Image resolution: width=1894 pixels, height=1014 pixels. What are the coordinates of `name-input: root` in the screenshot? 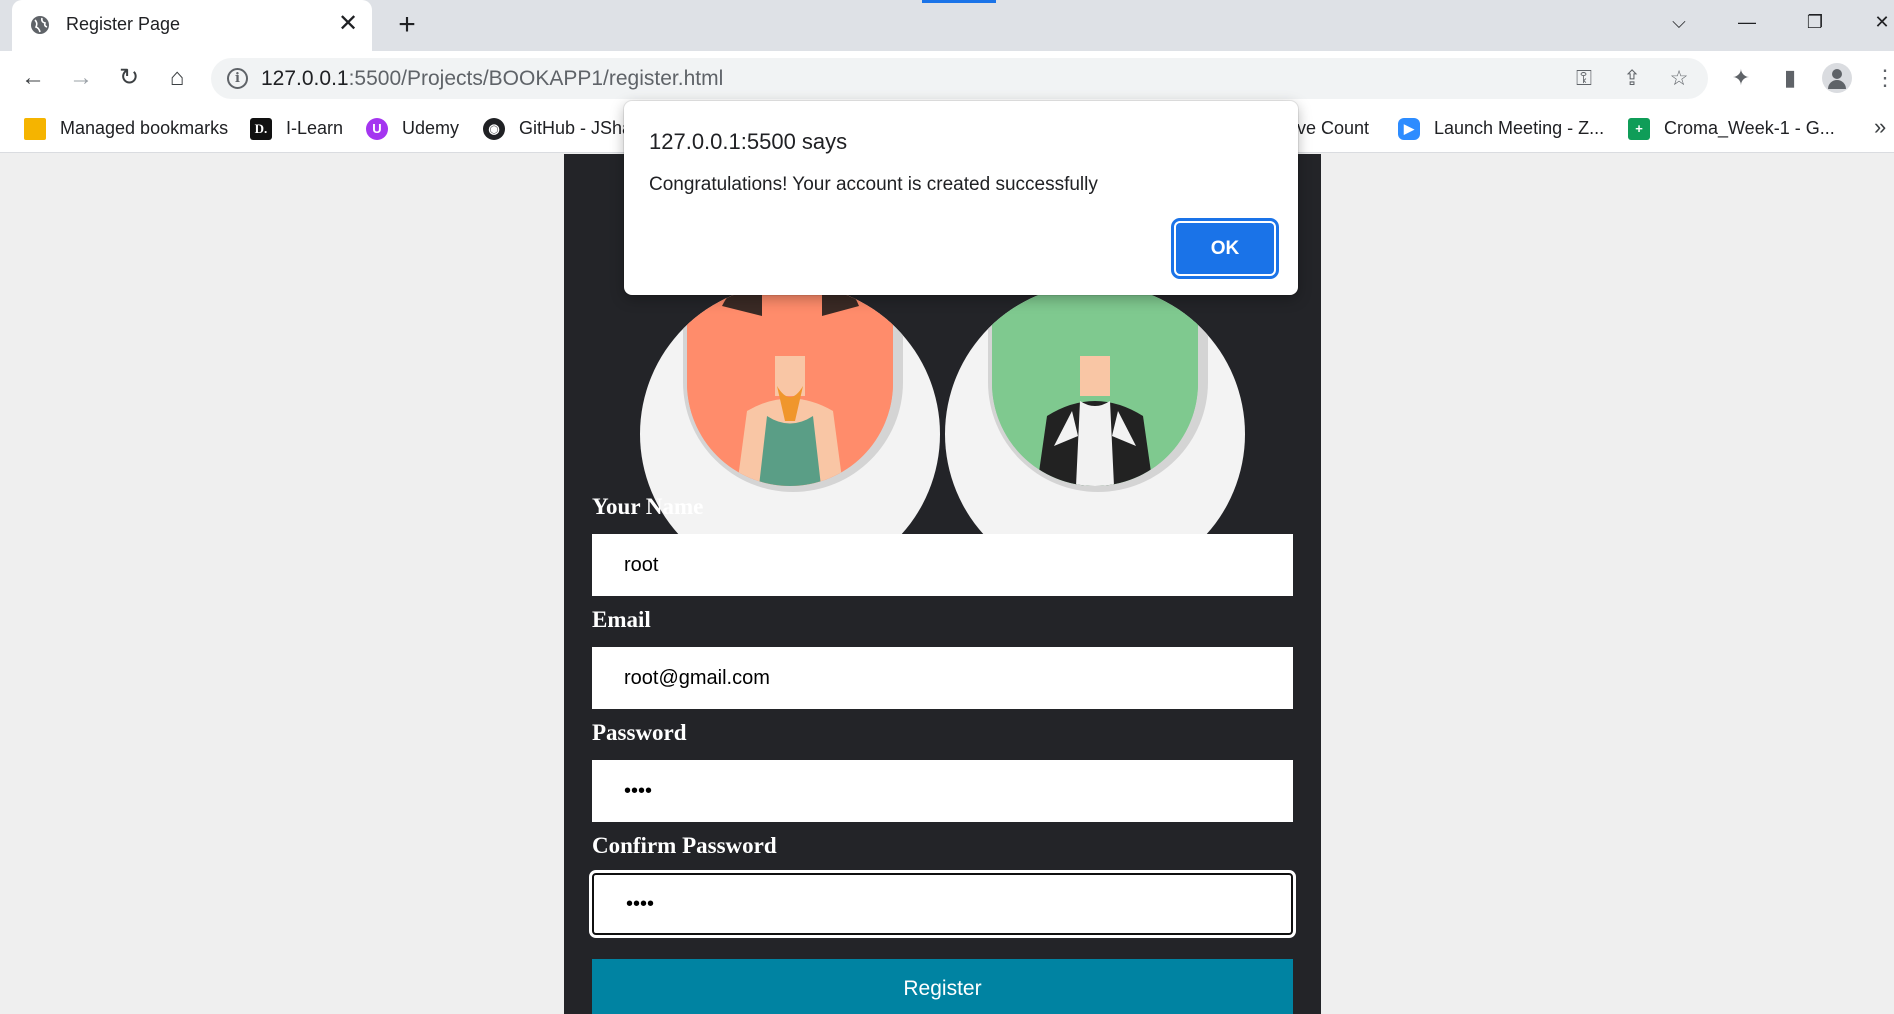 It's located at (942, 565).